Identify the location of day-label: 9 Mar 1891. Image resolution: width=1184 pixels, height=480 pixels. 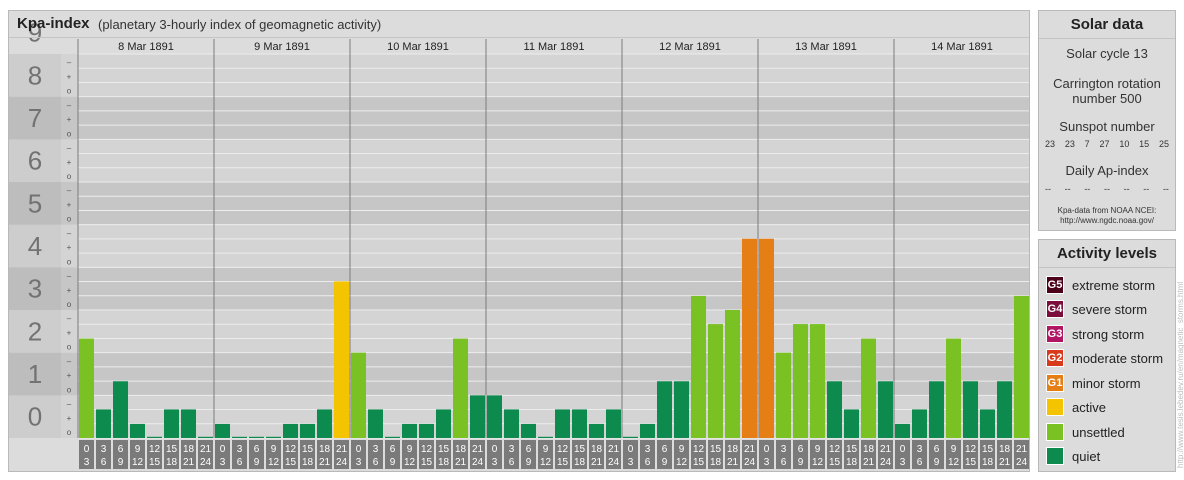
(282, 47).